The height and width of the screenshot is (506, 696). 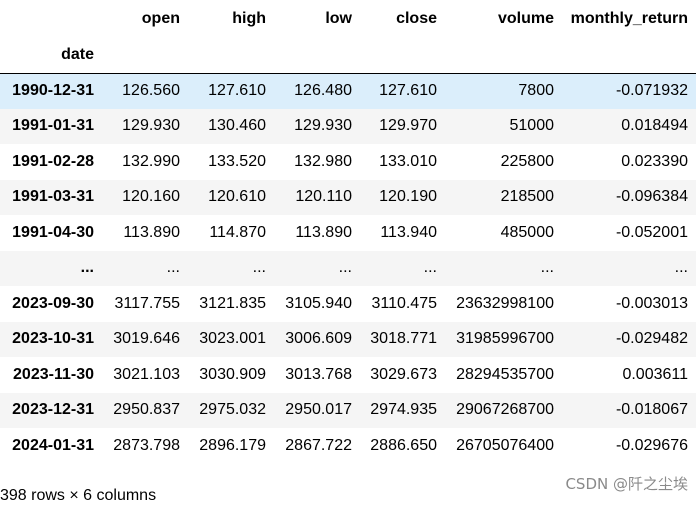 What do you see at coordinates (651, 197) in the screenshot?
I see `cell-monthly-return: -0.096384` at bounding box center [651, 197].